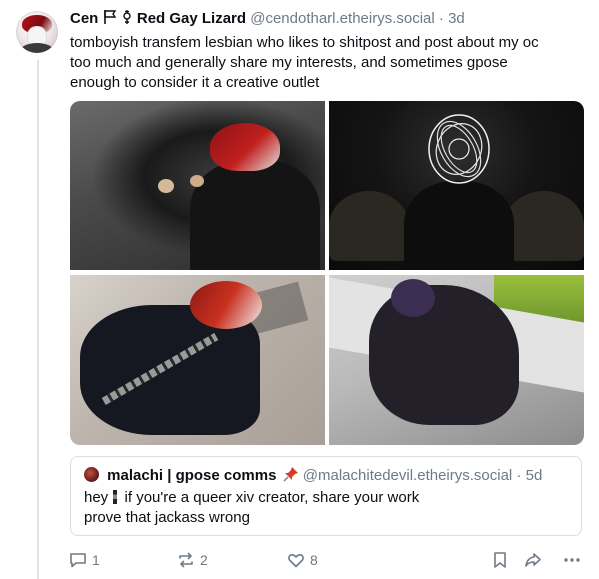 Image resolution: width=599 pixels, height=579 pixels. I want to click on like-count: 8, so click(314, 560).